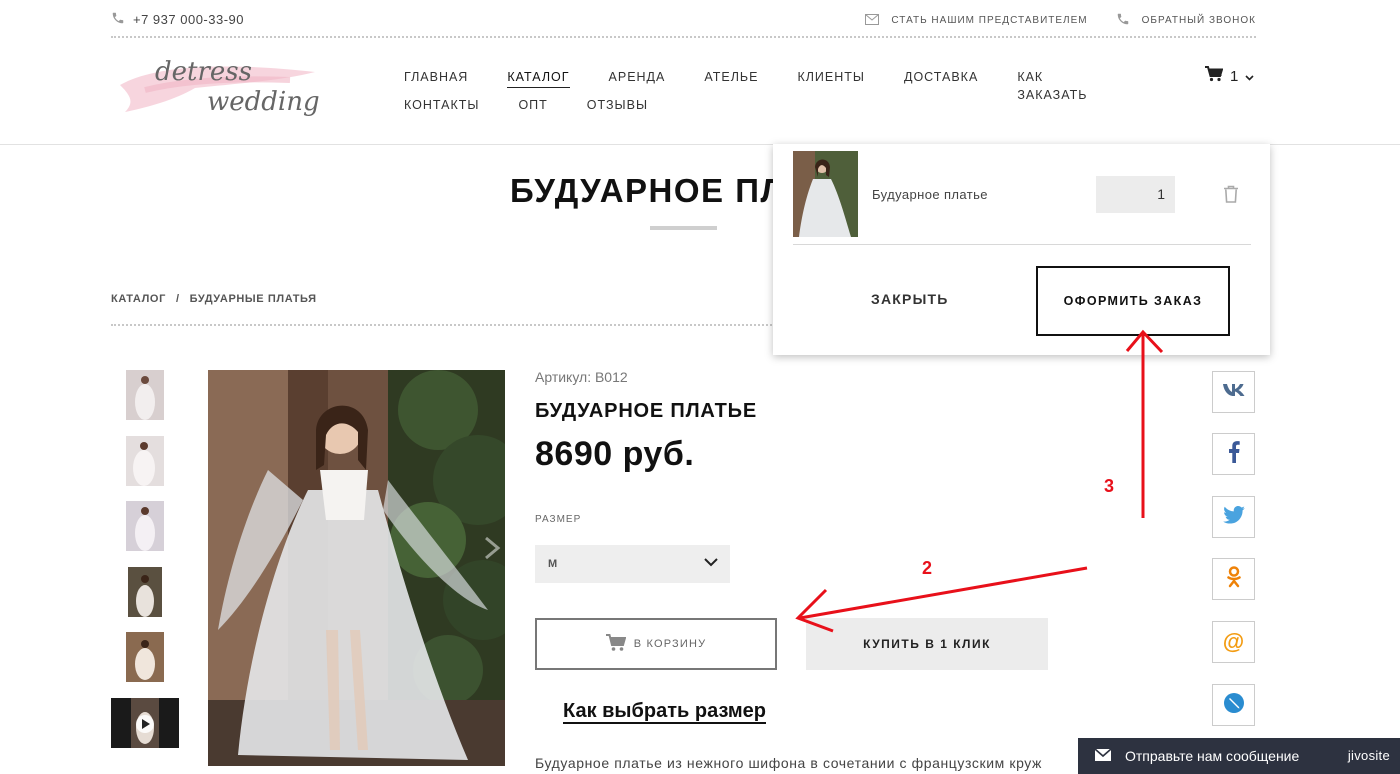 This screenshot has height=774, width=1400. What do you see at coordinates (263, 102) in the screenshot?
I see `logo-text-bottom: wedding` at bounding box center [263, 102].